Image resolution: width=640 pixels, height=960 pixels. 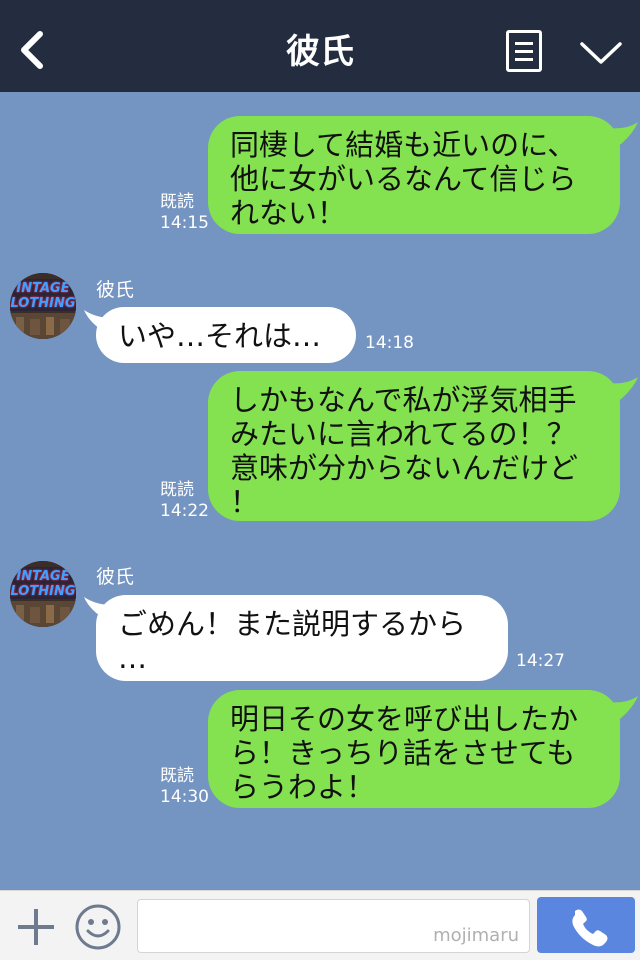 I want to click on message-input: mojimaru, so click(x=333, y=926).